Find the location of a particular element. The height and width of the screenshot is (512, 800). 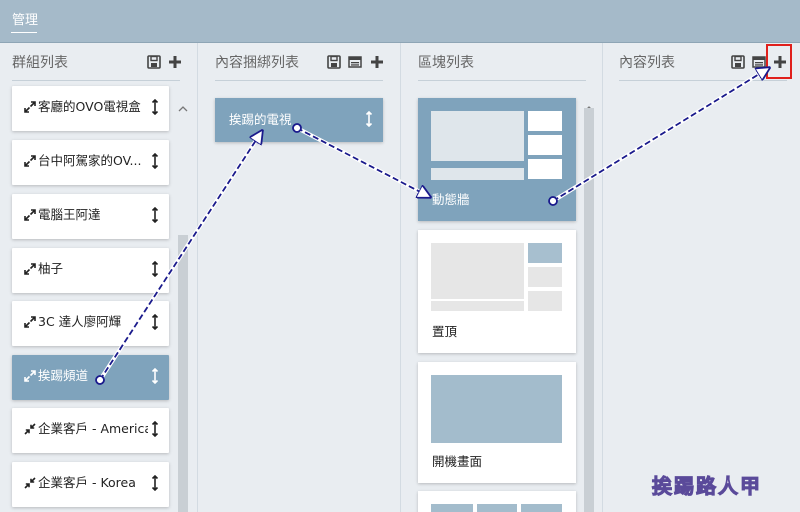

block-card-pinned: 置頂 is located at coordinates (497, 291).